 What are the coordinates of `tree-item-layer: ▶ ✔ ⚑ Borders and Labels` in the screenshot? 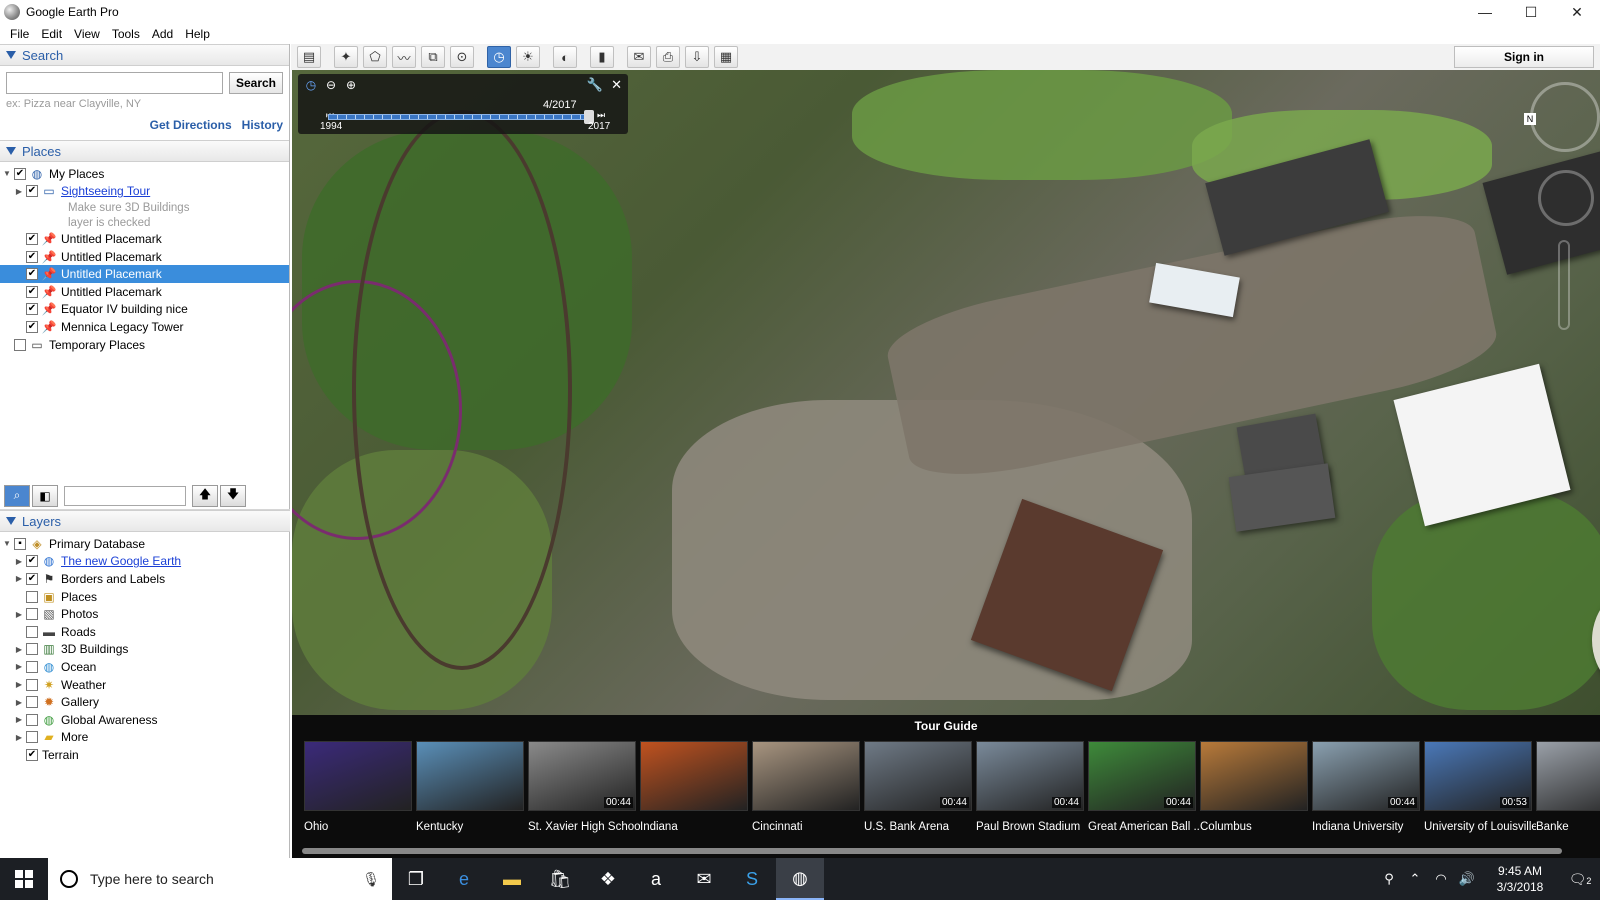 It's located at (145, 579).